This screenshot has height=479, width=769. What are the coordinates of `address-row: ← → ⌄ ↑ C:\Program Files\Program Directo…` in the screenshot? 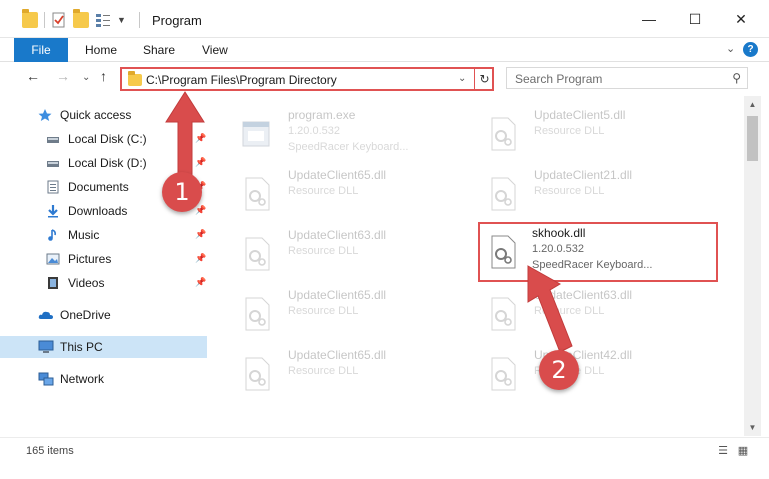 It's located at (384, 78).